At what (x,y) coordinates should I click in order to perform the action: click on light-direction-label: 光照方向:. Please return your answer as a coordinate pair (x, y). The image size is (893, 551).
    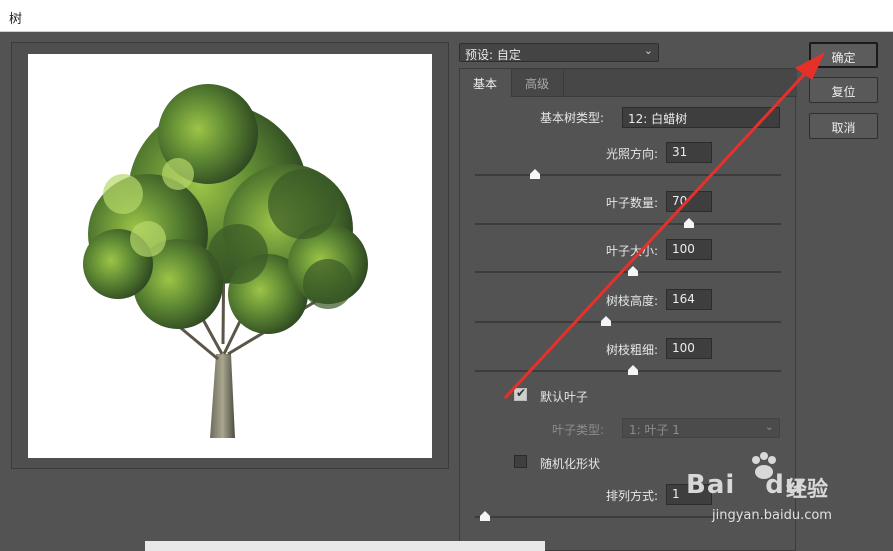
    Looking at the image, I should click on (632, 154).